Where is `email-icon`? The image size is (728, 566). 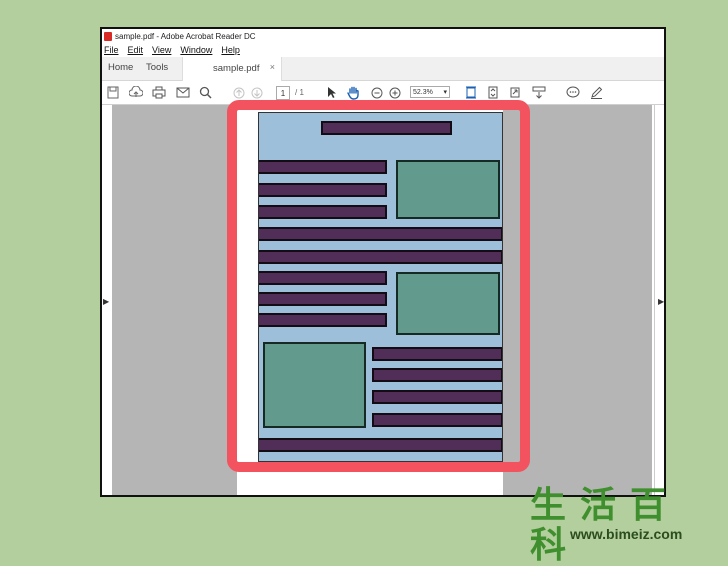 email-icon is located at coordinates (183, 92).